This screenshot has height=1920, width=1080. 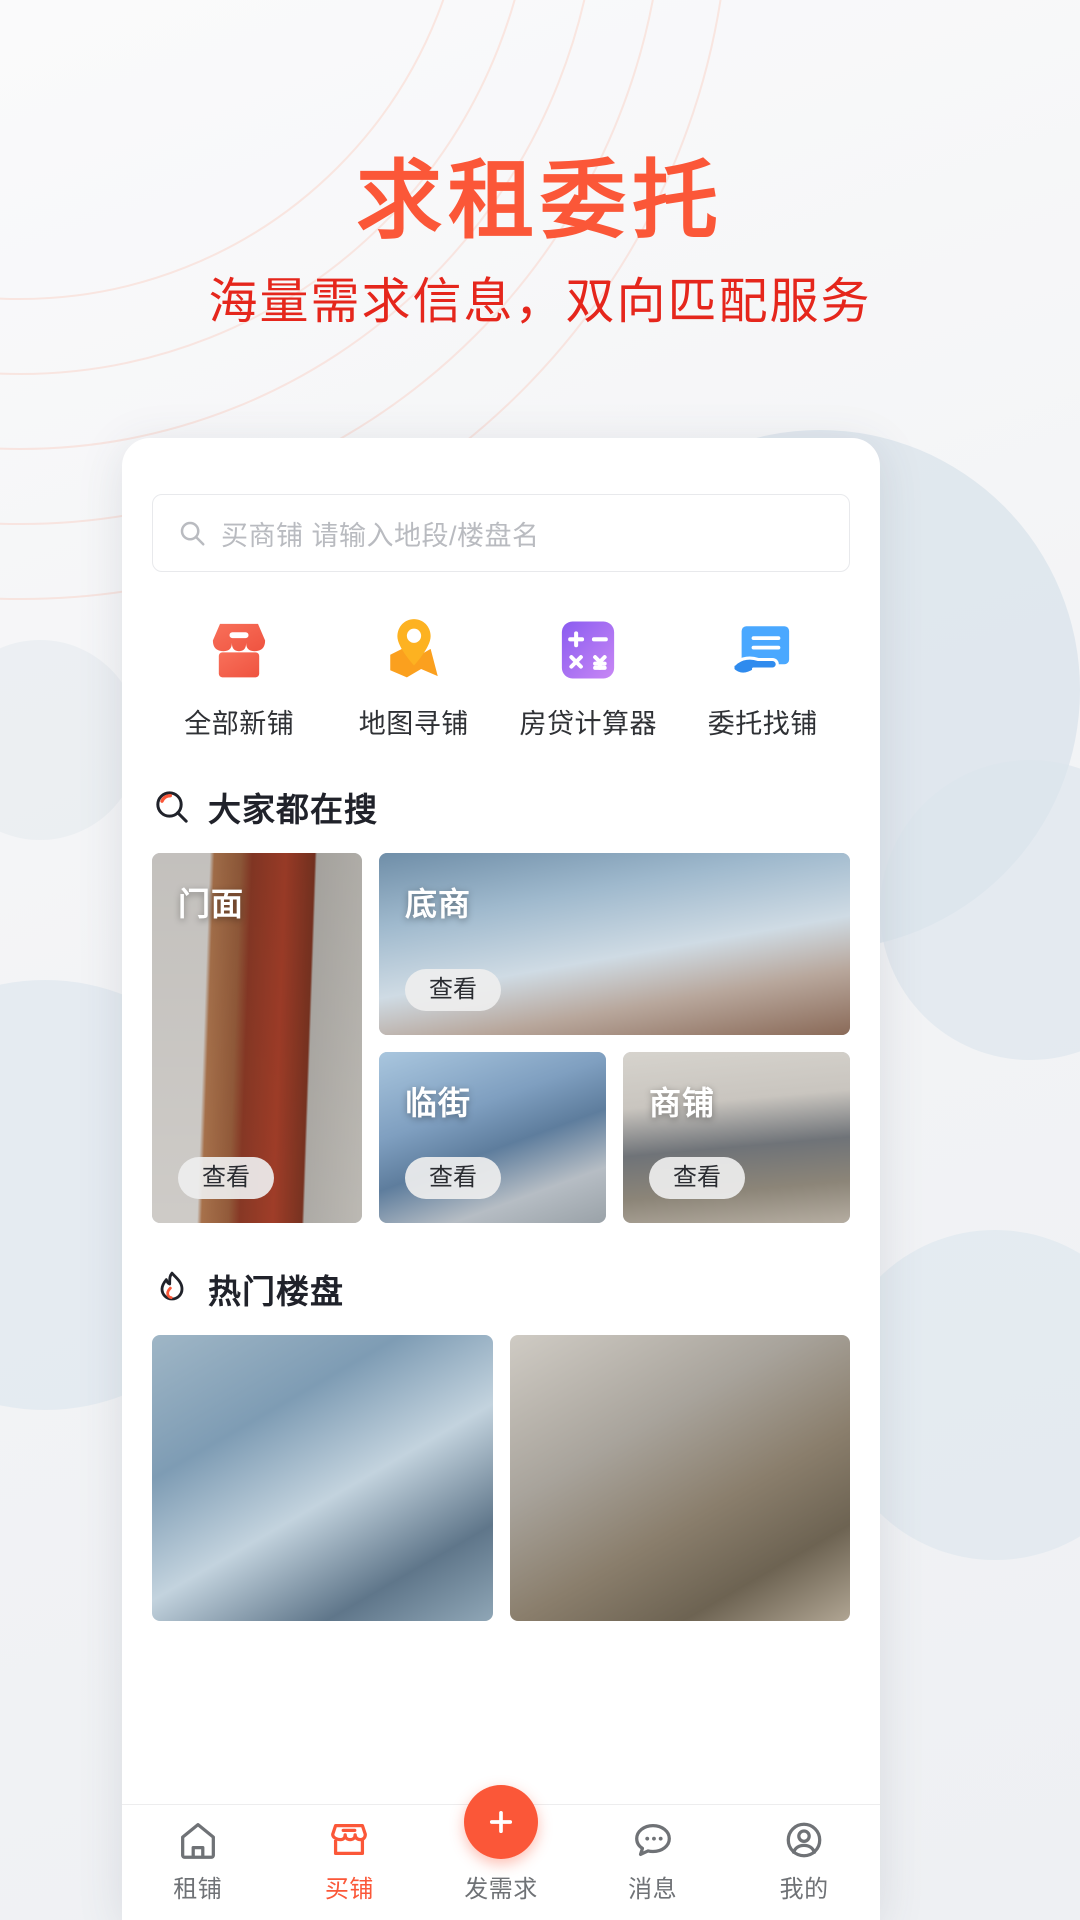 What do you see at coordinates (501, 807) in the screenshot?
I see `section-header-popular-search: 大家都在搜` at bounding box center [501, 807].